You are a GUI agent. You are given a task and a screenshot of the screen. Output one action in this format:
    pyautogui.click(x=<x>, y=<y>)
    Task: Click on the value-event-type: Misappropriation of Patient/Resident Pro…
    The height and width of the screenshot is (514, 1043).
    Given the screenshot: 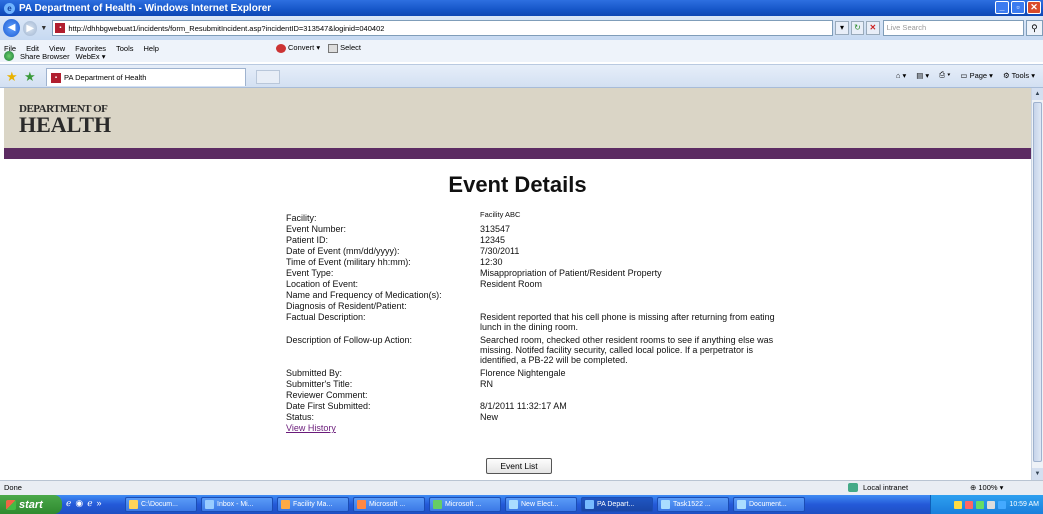 What is the action you would take?
    pyautogui.click(x=571, y=273)
    